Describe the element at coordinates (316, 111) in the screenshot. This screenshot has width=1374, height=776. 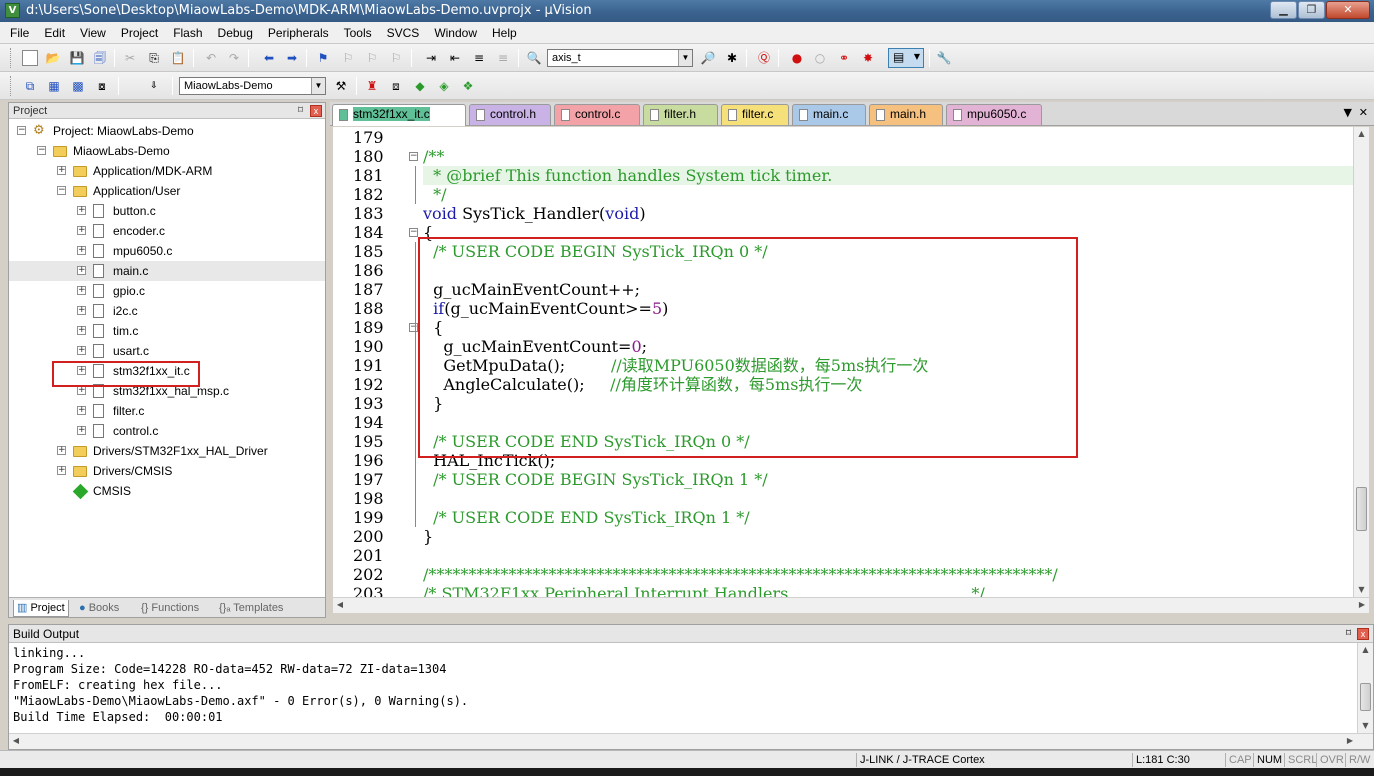
I see `close-panel-icon: x` at that location.